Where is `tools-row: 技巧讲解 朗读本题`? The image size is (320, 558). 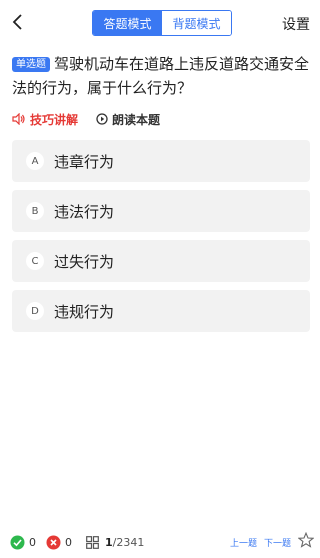 tools-row: 技巧讲解 朗读本题 is located at coordinates (95, 119).